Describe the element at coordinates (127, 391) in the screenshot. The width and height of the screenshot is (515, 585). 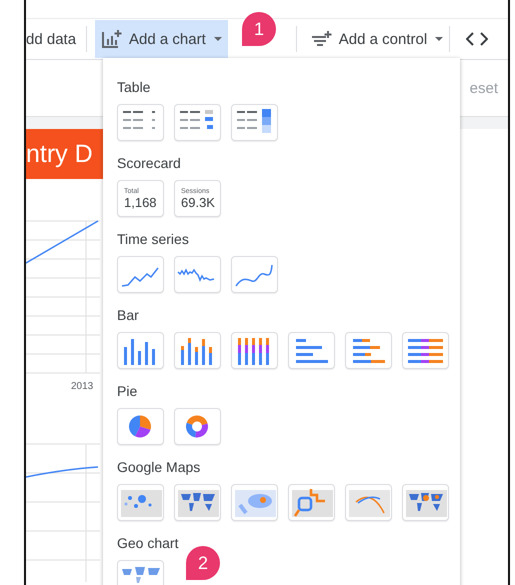
I see `section-title: Pie` at that location.